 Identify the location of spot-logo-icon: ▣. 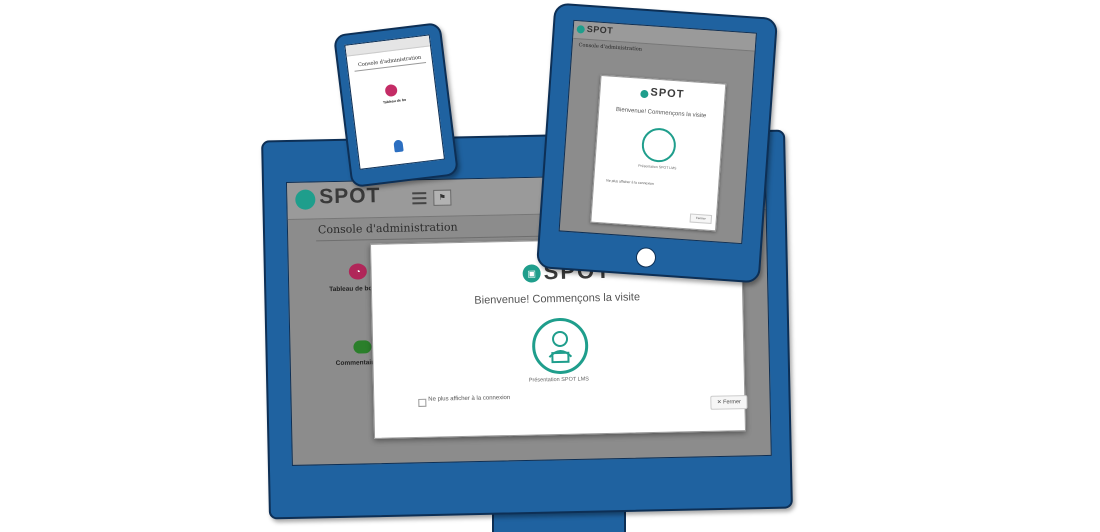
(531, 273).